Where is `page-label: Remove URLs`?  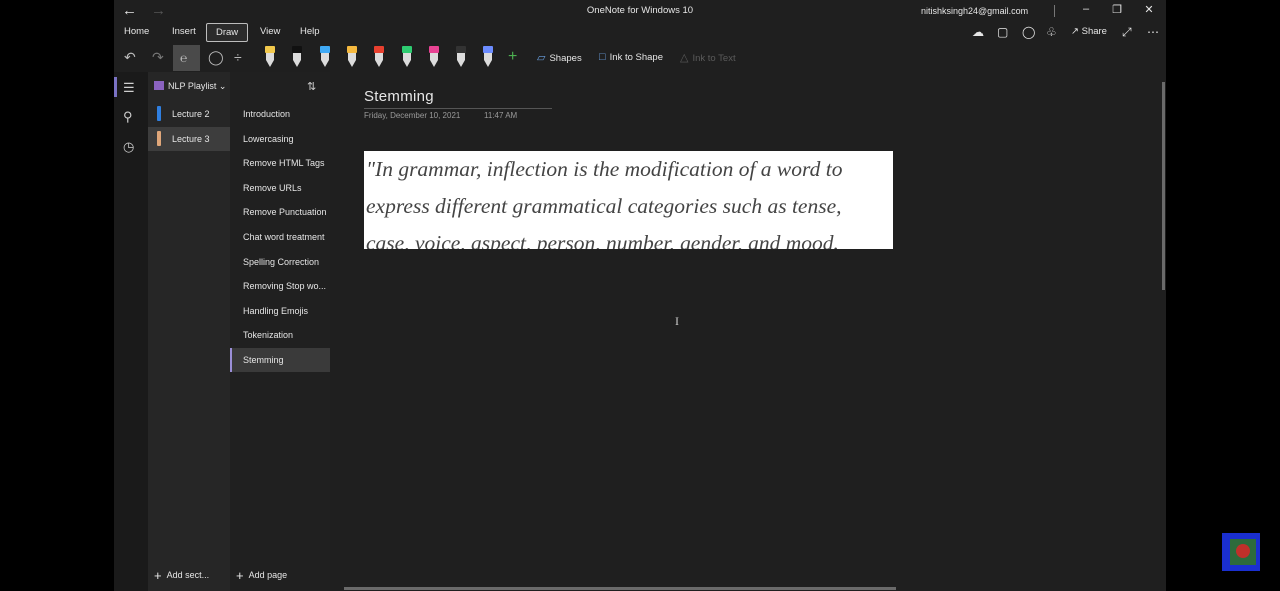
page-label: Remove URLs is located at coordinates (272, 187).